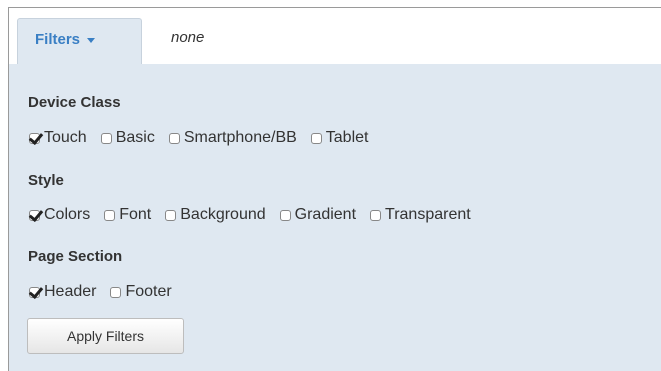  Describe the element at coordinates (428, 214) in the screenshot. I see `option-label: Transparent` at that location.